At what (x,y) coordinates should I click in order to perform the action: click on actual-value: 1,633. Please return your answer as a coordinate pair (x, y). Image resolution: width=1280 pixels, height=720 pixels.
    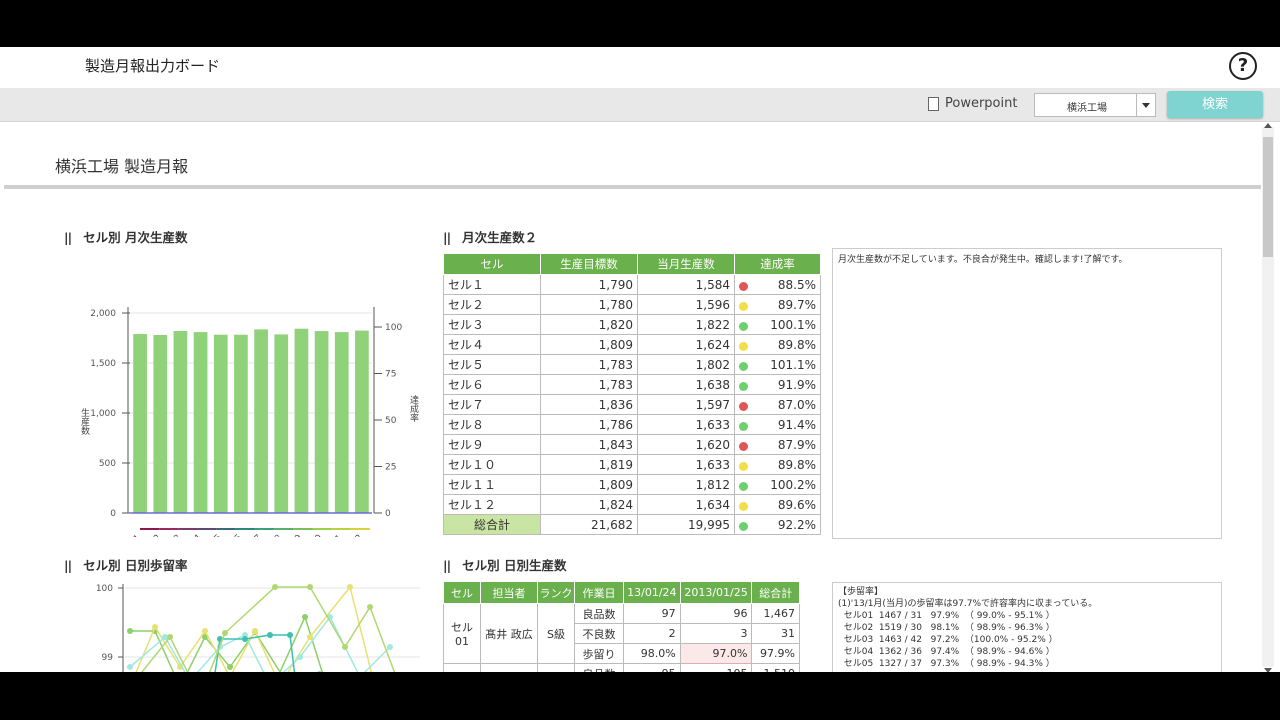
    Looking at the image, I should click on (686, 424).